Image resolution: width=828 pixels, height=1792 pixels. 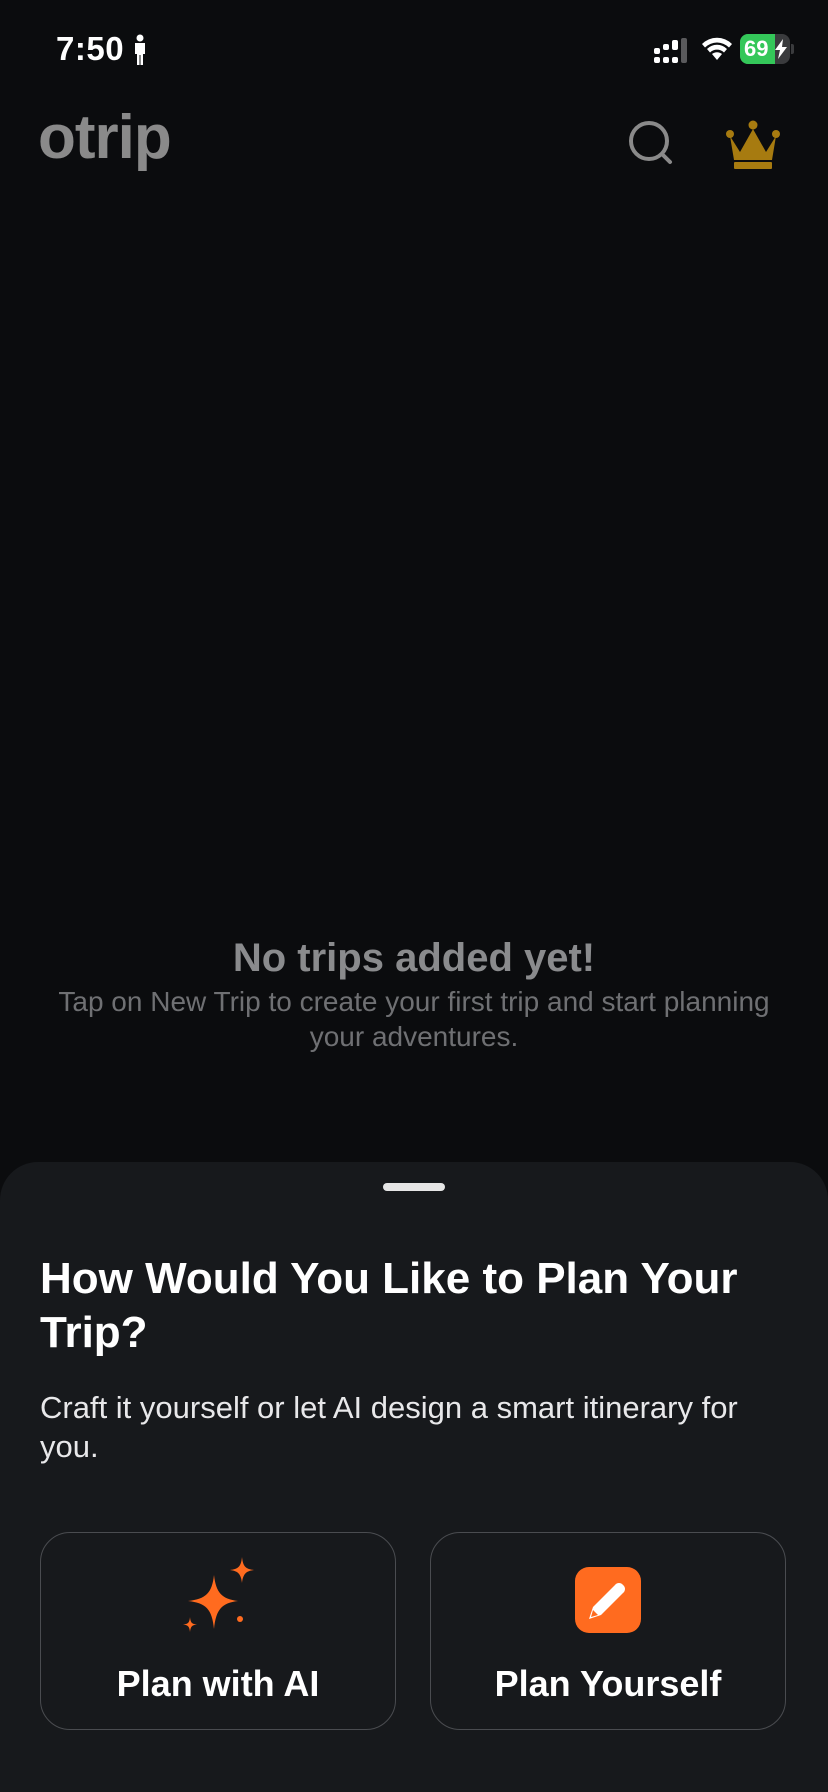 What do you see at coordinates (218, 1594) in the screenshot?
I see `sparkles-icon` at bounding box center [218, 1594].